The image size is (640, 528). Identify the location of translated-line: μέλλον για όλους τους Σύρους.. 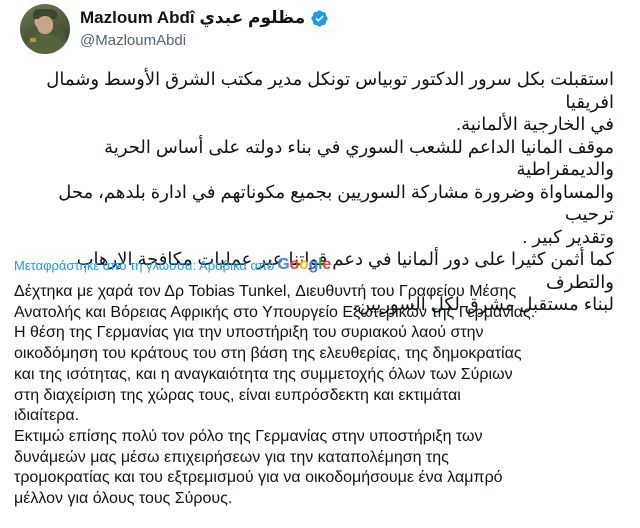
(123, 499).